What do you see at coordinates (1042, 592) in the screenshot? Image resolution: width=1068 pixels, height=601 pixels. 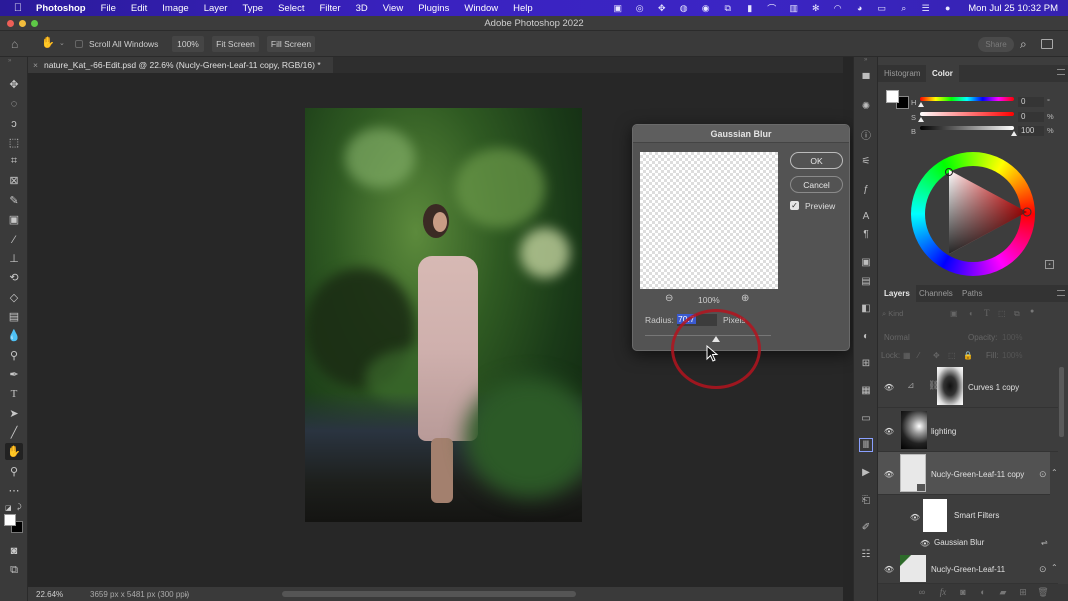 I see `delete-layer-icon: 🗑` at bounding box center [1042, 592].